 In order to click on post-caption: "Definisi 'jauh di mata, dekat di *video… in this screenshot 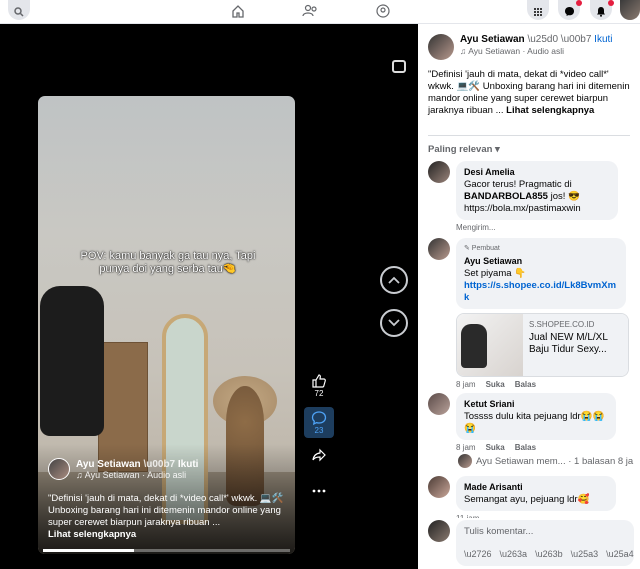, I will do `click(531, 93)`.